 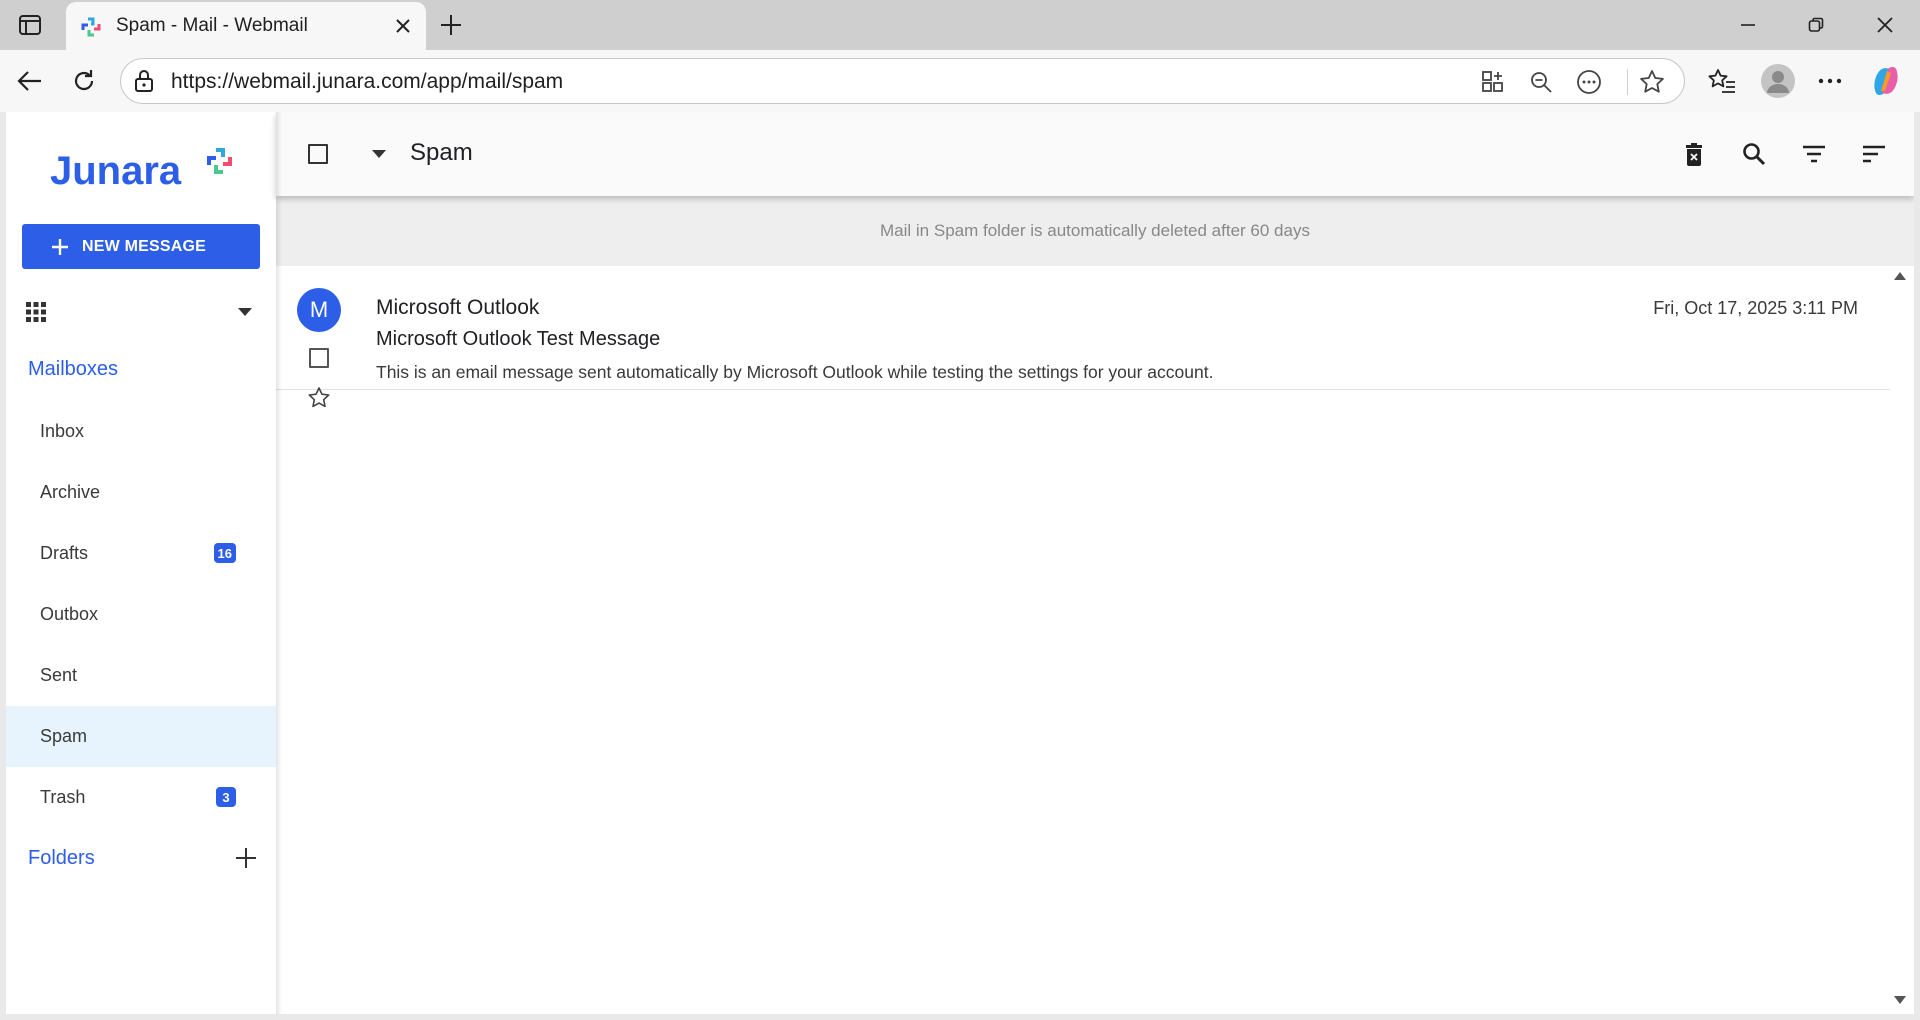 What do you see at coordinates (141, 431) in the screenshot?
I see `sidebar-item-inbox: Inbox` at bounding box center [141, 431].